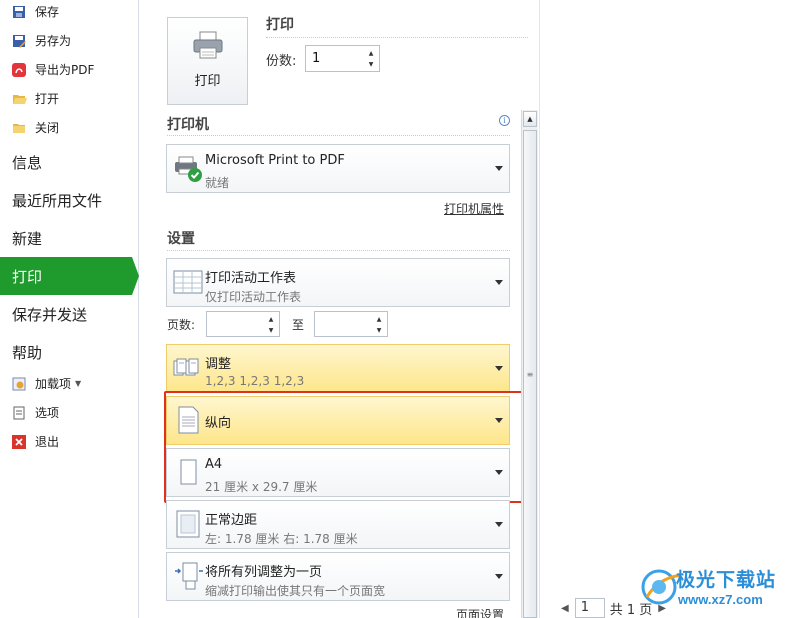 This screenshot has height=618, width=791. Describe the element at coordinates (344, 447) in the screenshot. I see `highlight-box` at that location.